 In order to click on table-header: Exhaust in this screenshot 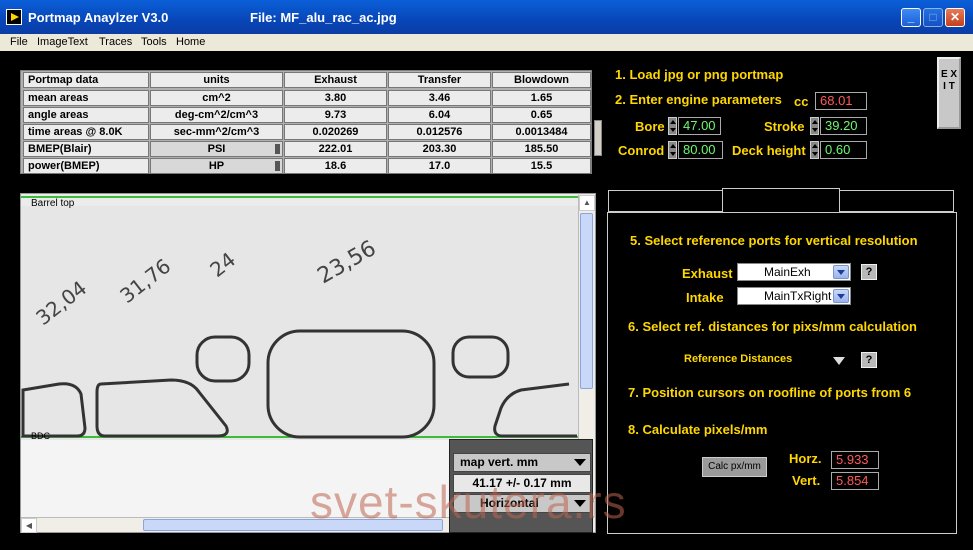, I will do `click(335, 80)`.